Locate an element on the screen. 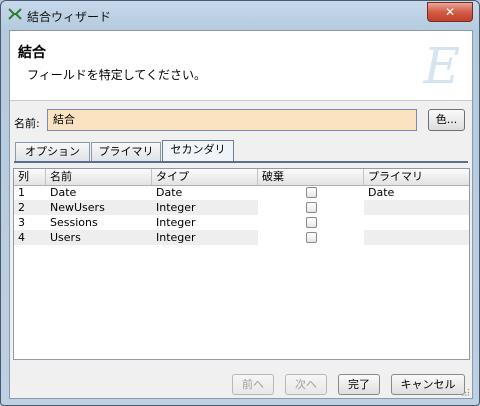  table-row: 4 Users Integer is located at coordinates (241, 237).